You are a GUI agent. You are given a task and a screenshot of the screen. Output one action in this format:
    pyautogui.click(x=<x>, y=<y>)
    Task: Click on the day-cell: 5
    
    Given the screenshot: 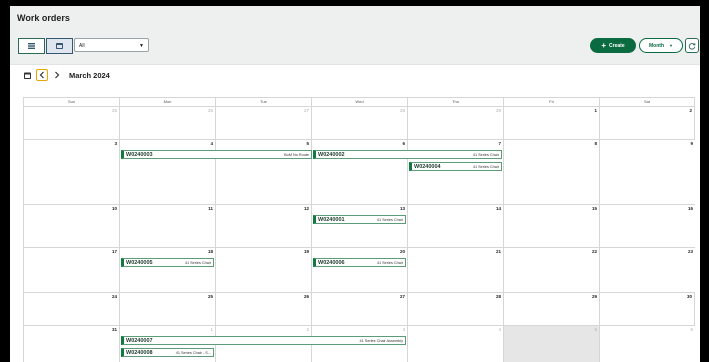 What is the action you would take?
    pyautogui.click(x=551, y=344)
    